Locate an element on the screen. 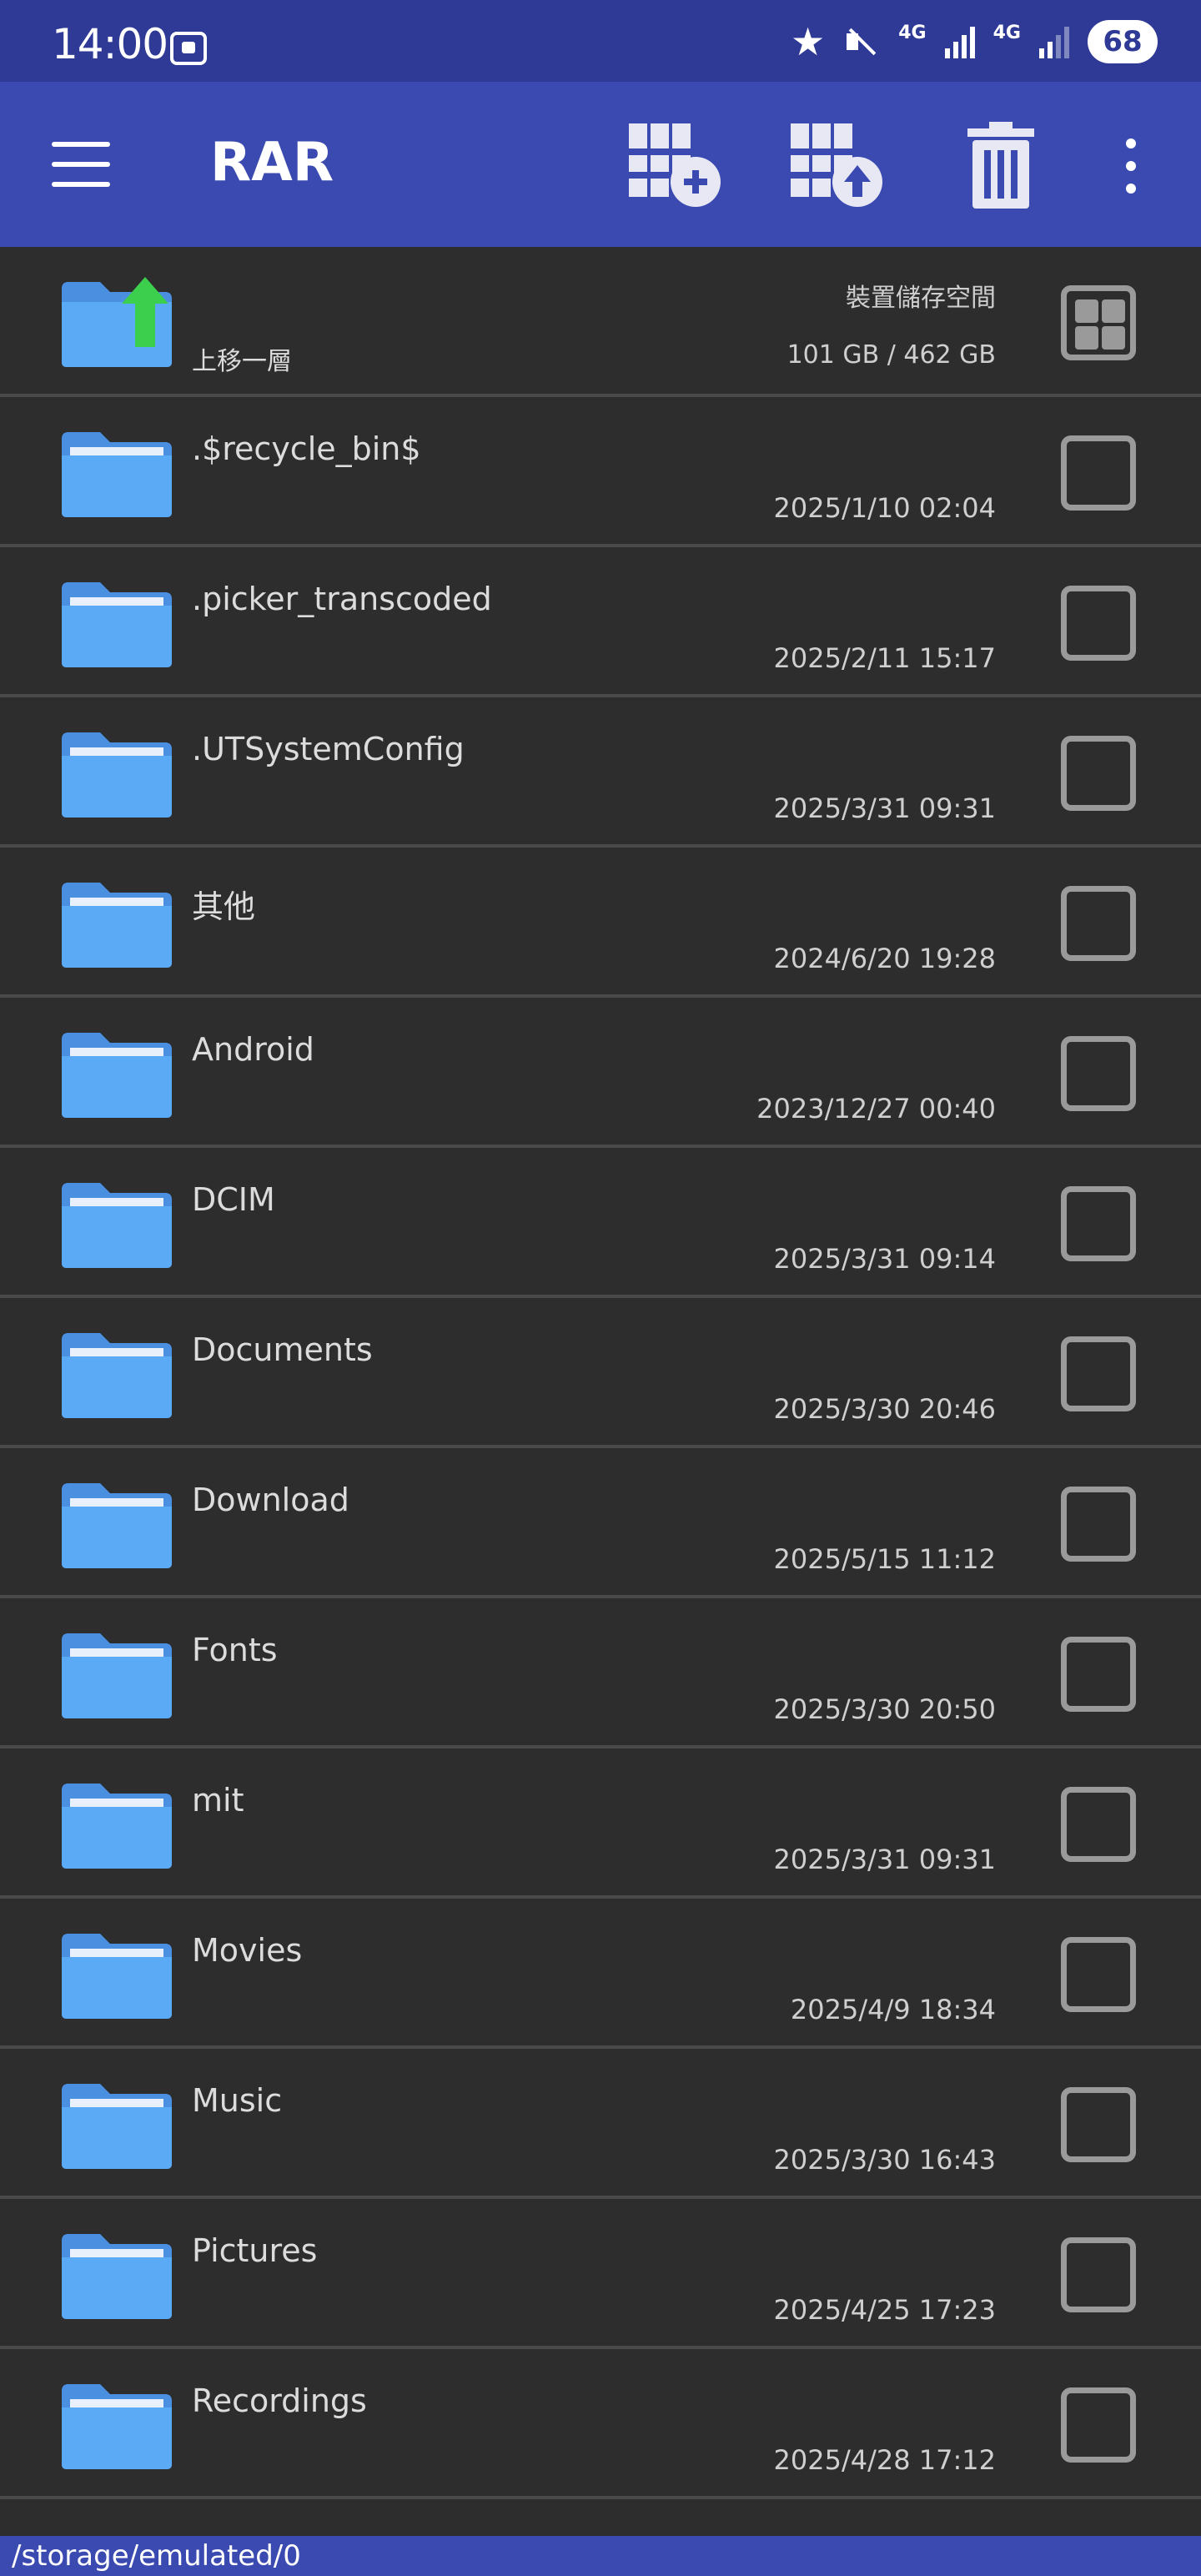 The height and width of the screenshot is (2576, 1201). add-to-archive-icon is located at coordinates (676, 166).